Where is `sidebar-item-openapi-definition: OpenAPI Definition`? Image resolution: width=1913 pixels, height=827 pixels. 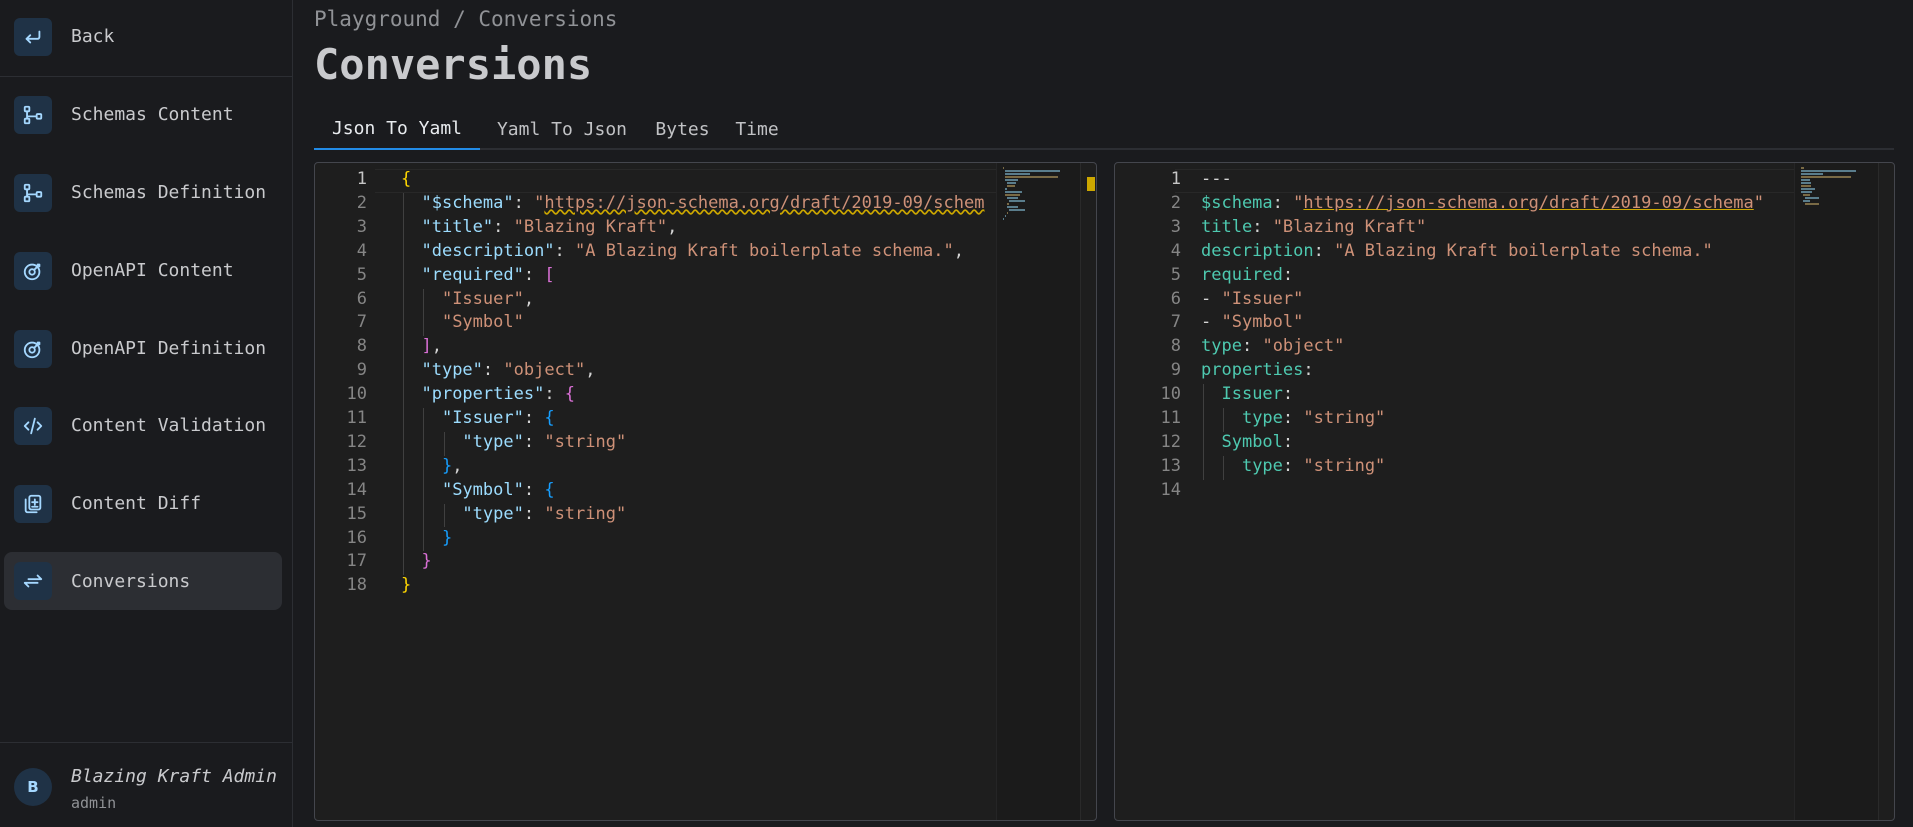 sidebar-item-openapi-definition: OpenAPI Definition is located at coordinates (143, 349).